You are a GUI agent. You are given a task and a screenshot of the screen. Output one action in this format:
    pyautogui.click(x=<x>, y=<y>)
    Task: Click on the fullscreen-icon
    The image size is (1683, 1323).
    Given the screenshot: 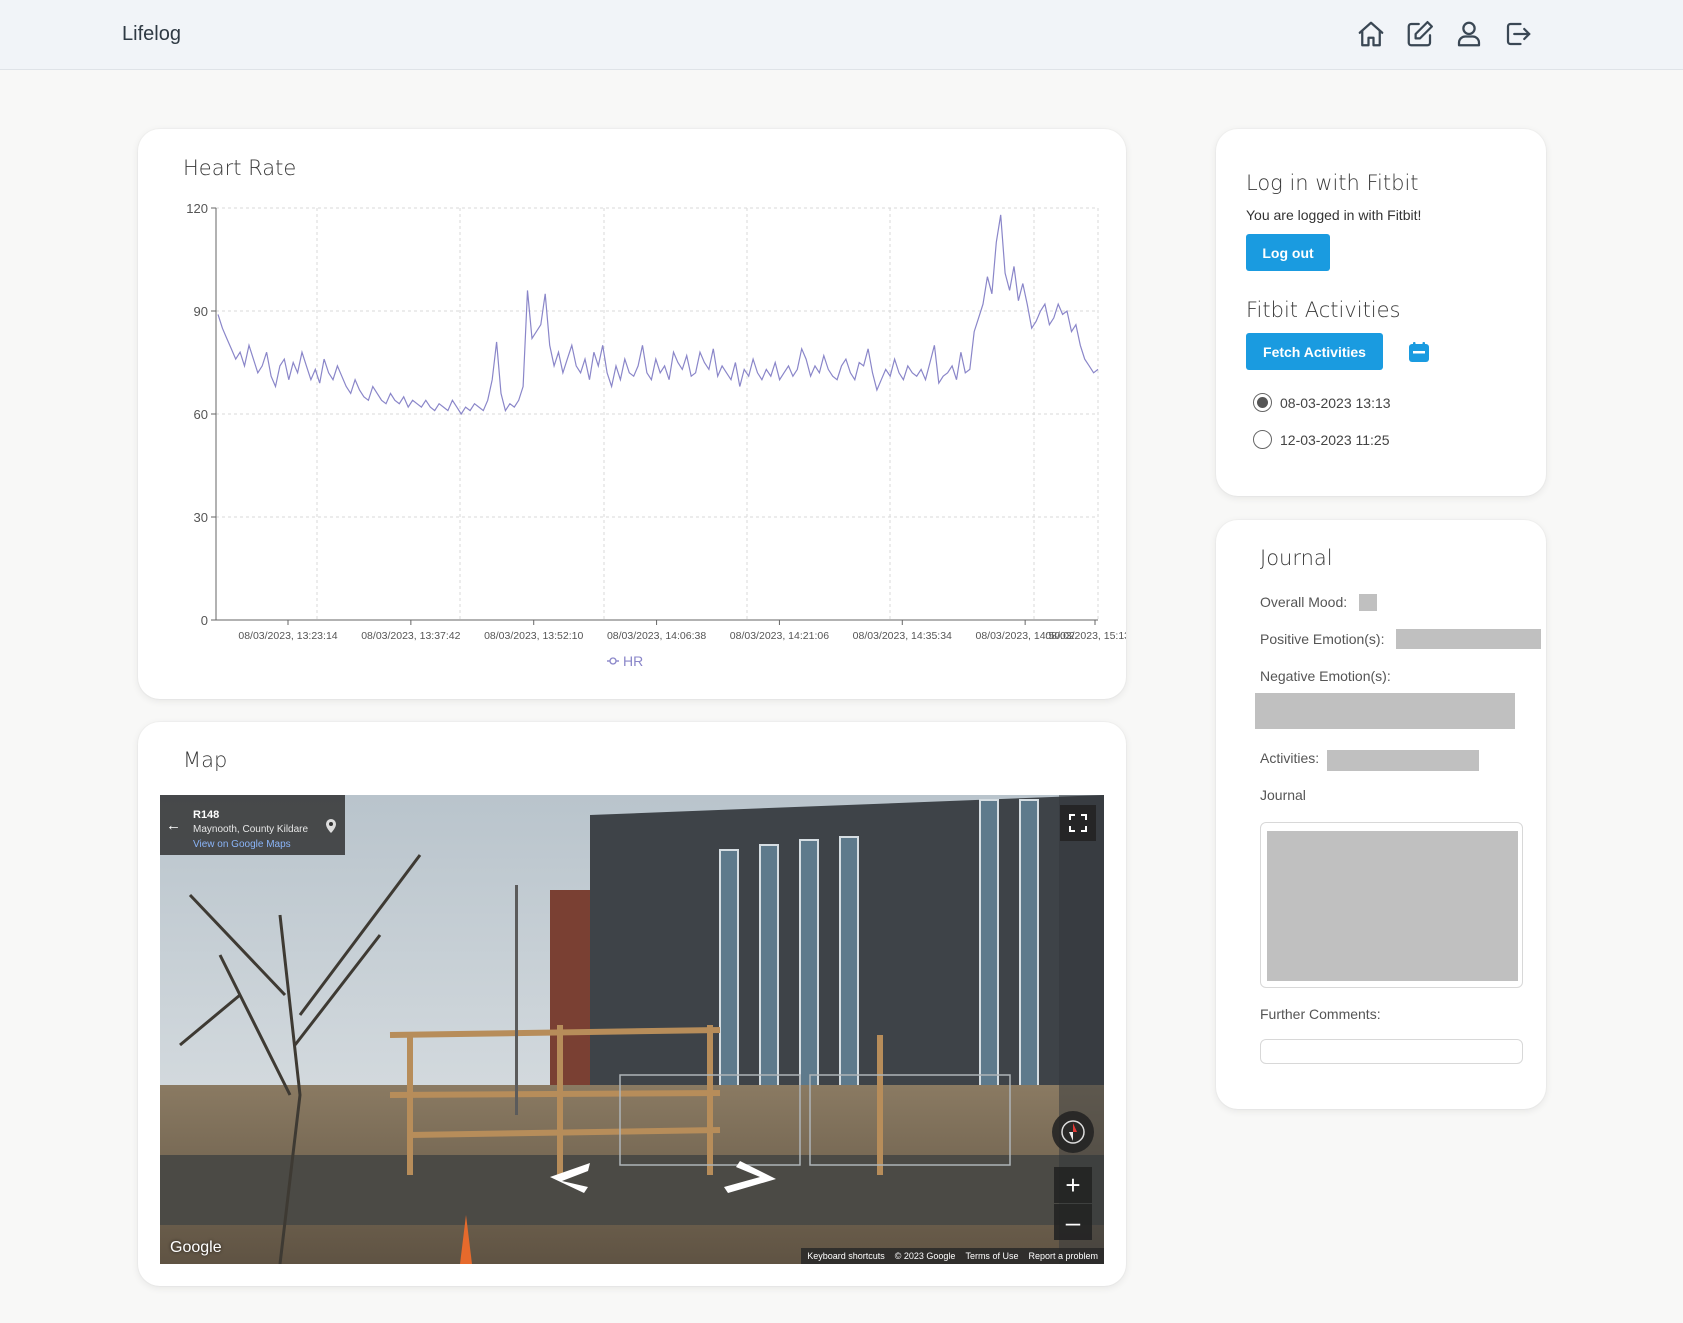 What is the action you would take?
    pyautogui.click(x=1078, y=823)
    